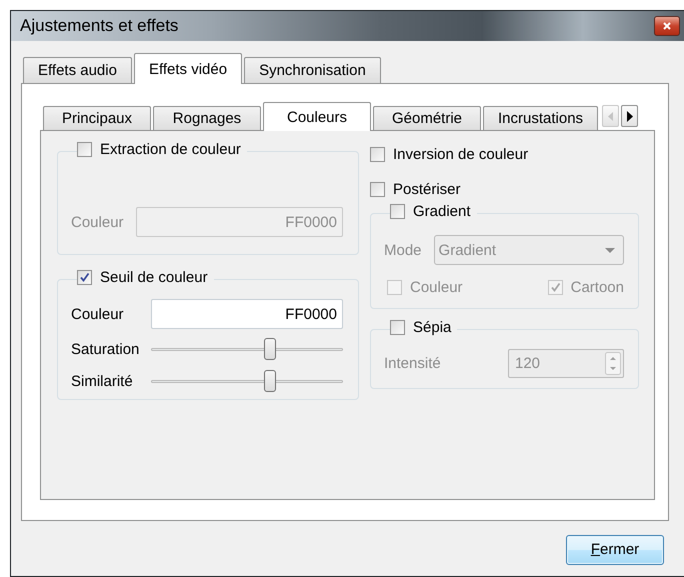 Image resolution: width=684 pixels, height=577 pixels. Describe the element at coordinates (527, 363) in the screenshot. I see `spin-value: 120` at that location.